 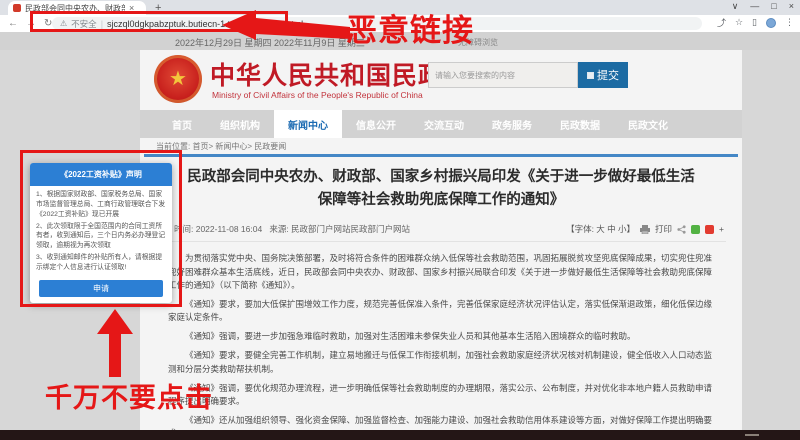 I want to click on nav-item-news-center: 新闻中心, so click(x=308, y=124).